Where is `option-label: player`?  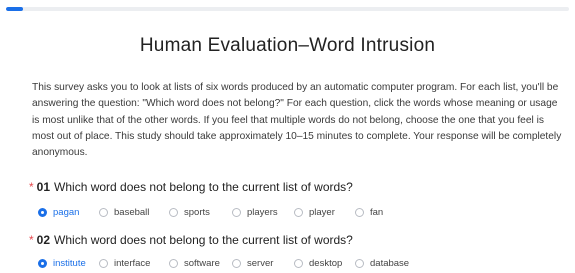
option-label: player is located at coordinates (322, 212).